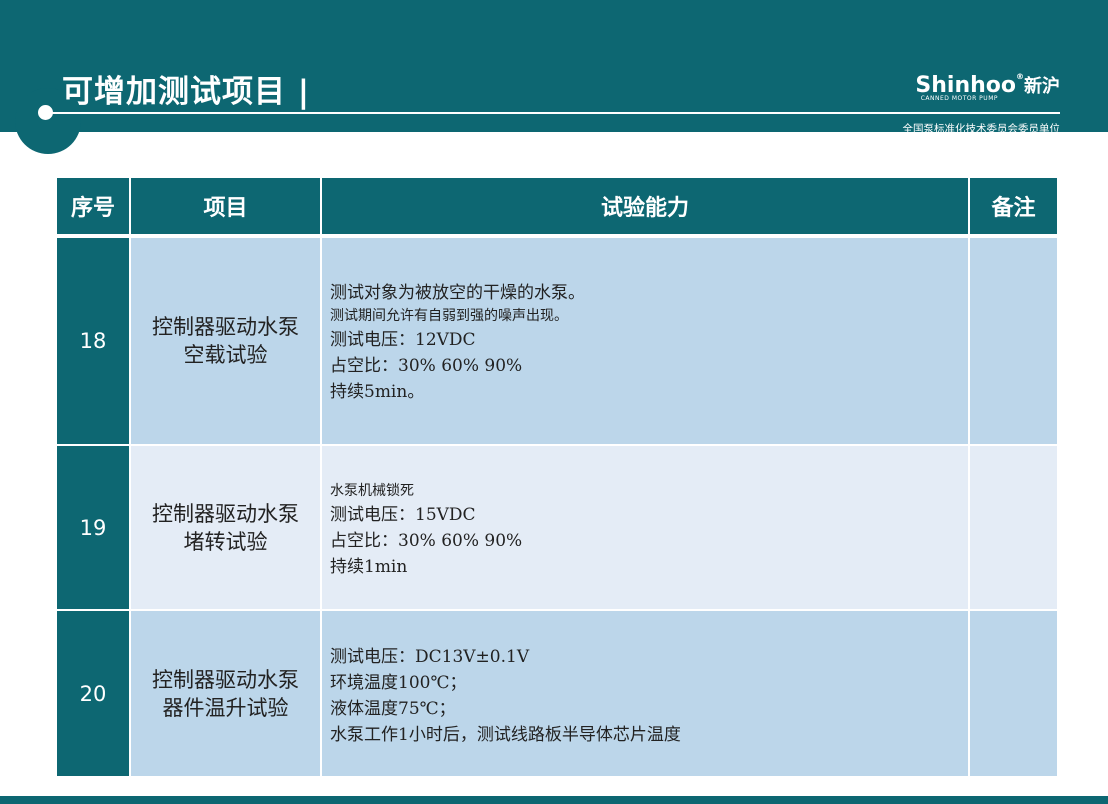 This screenshot has height=804, width=1108. I want to click on row-item-line: 器件温升试验, so click(225, 707).